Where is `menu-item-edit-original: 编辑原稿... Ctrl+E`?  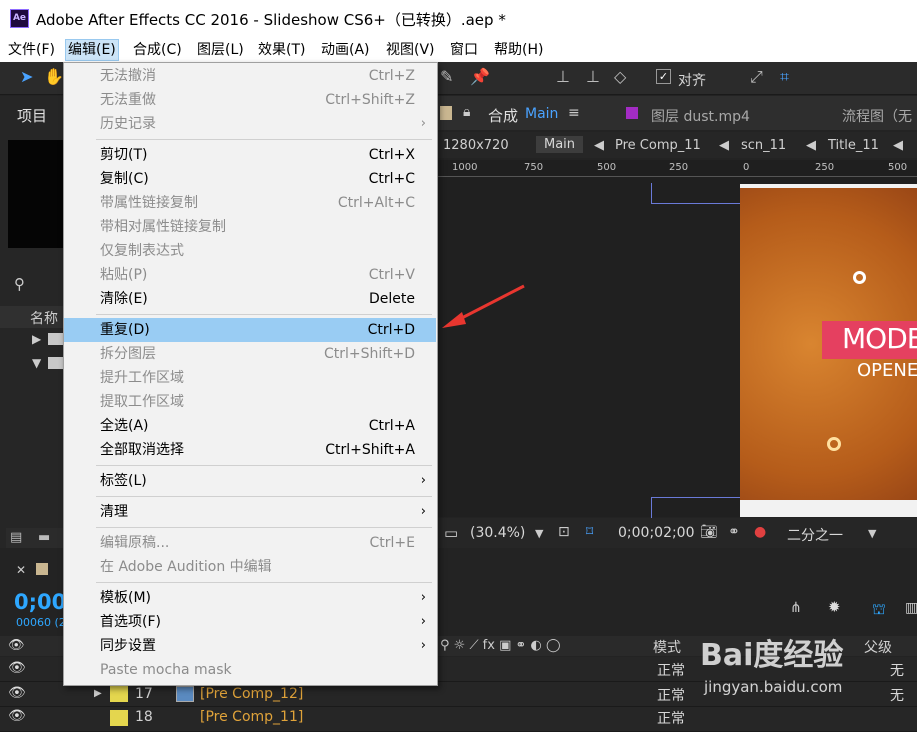 menu-item-edit-original: 编辑原稿... Ctrl+E is located at coordinates (250, 543).